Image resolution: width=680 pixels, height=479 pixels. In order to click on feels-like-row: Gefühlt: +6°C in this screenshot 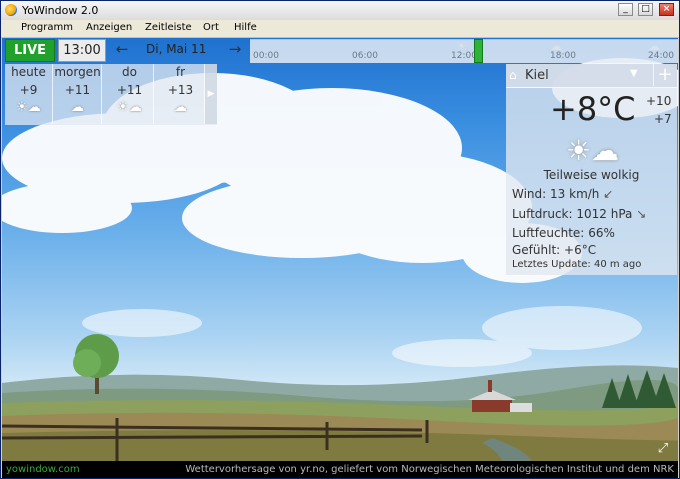, I will do `click(554, 250)`.